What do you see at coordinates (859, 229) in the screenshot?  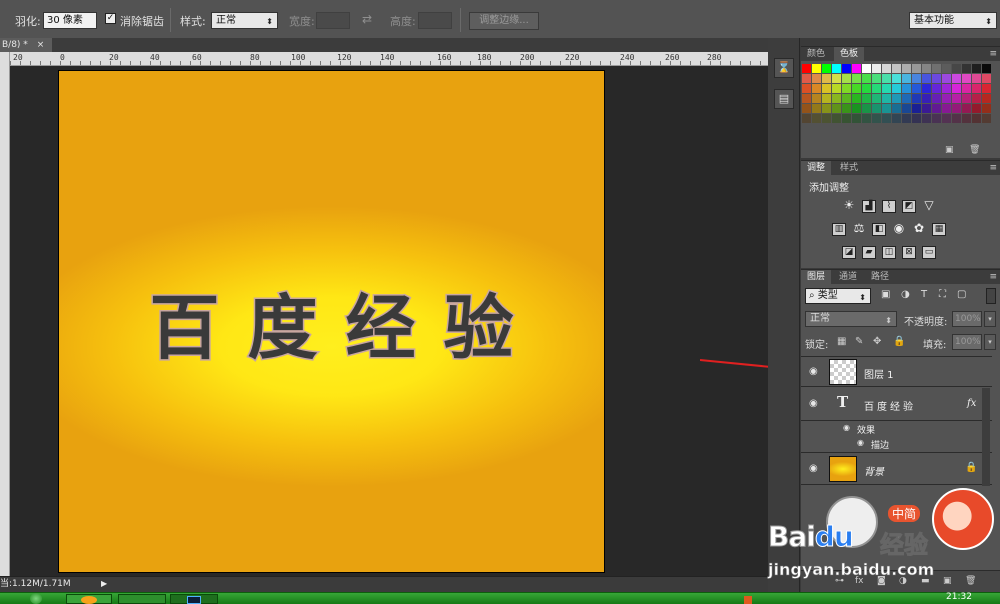 I see `color-balance-icon: ⚖` at bounding box center [859, 229].